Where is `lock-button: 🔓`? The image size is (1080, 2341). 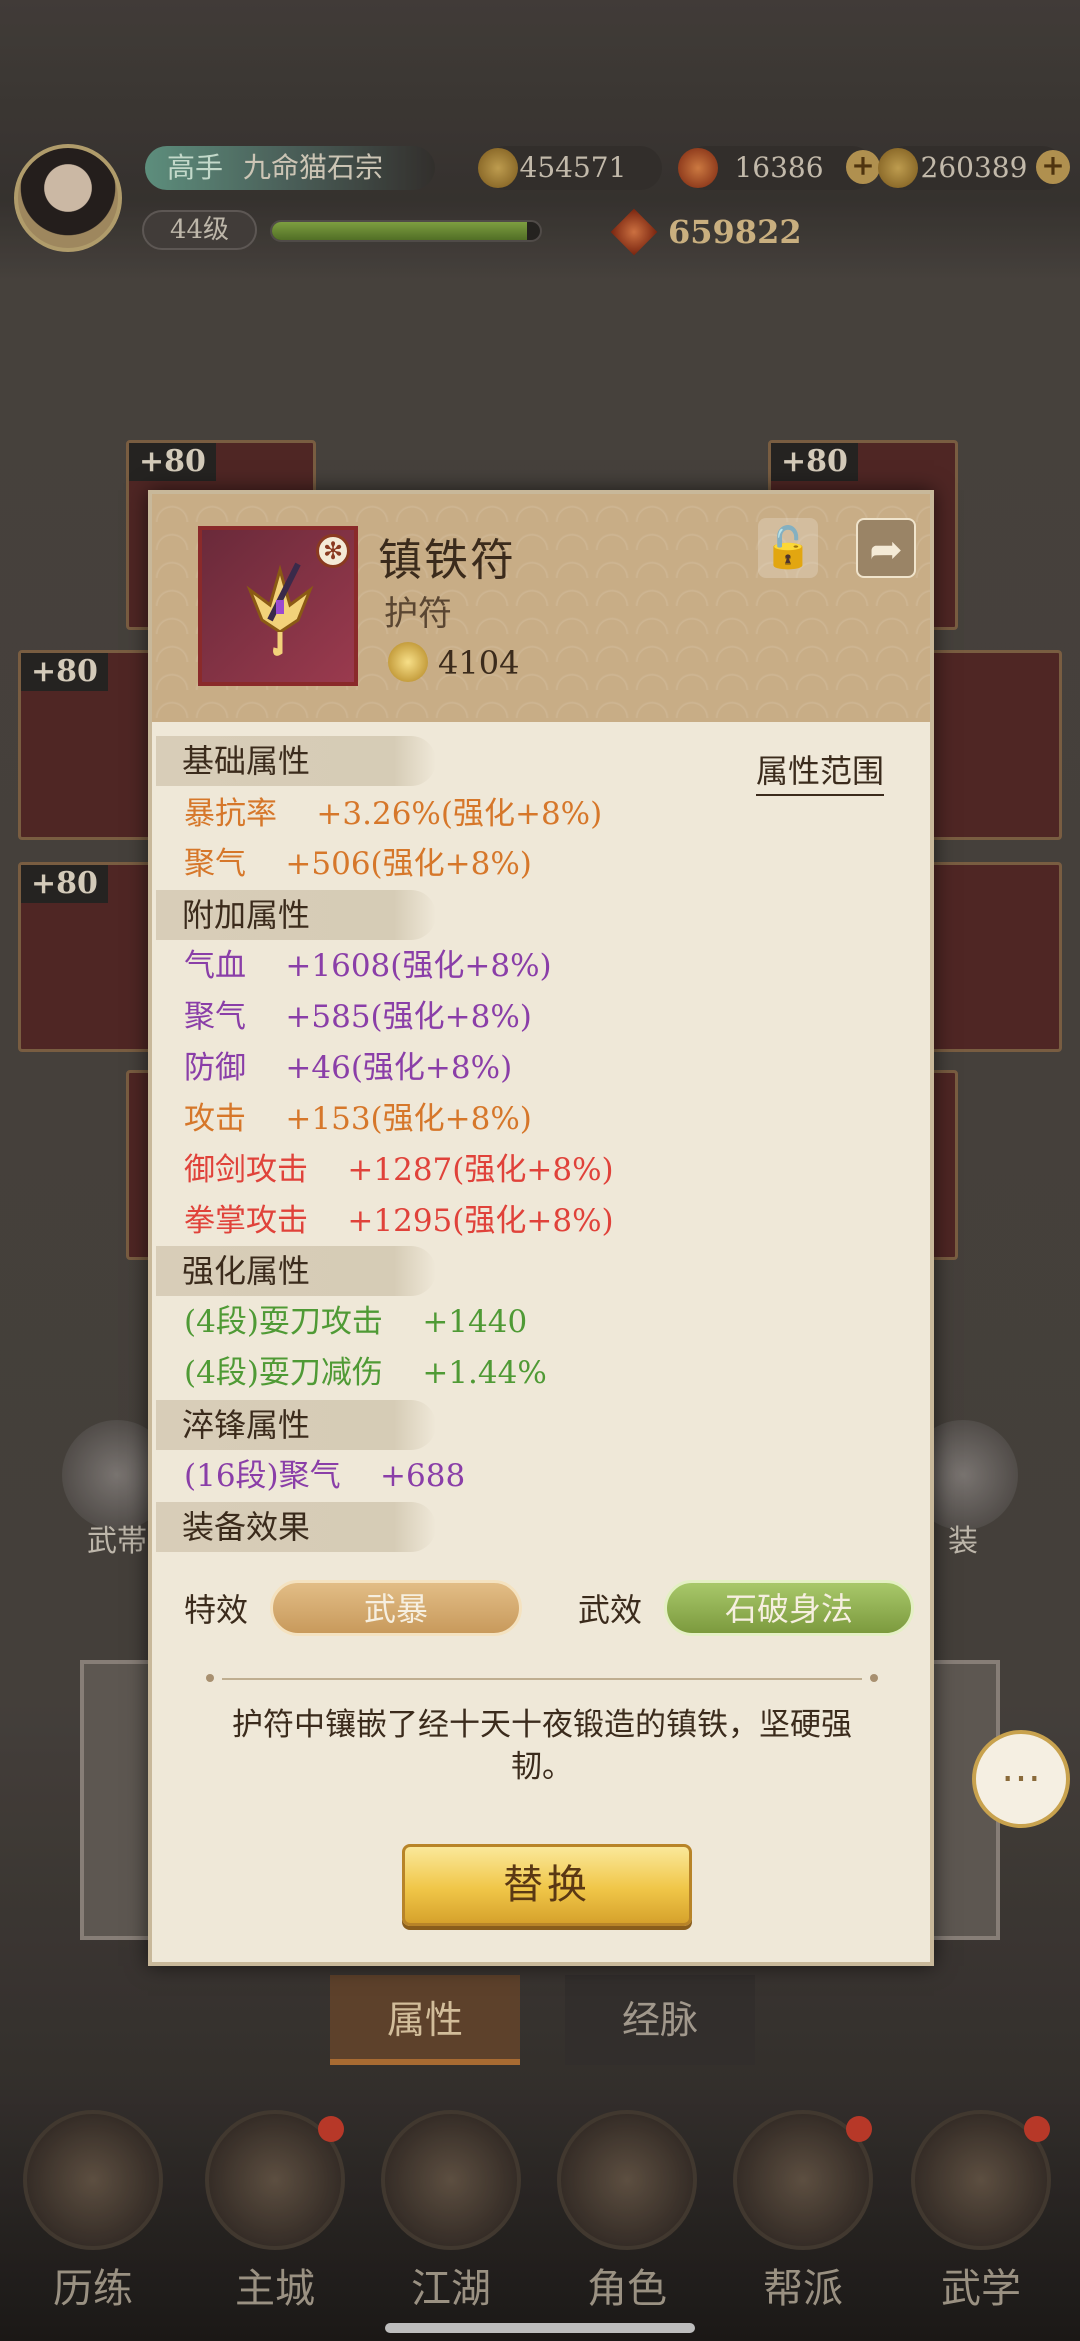 lock-button: 🔓 is located at coordinates (788, 548).